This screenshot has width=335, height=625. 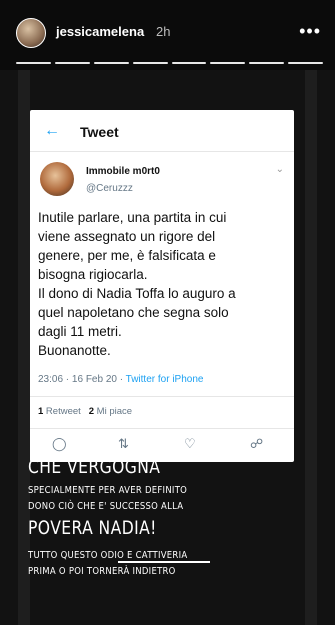 What do you see at coordinates (74, 350) in the screenshot?
I see `tweet-text-line: Buonanotte.` at bounding box center [74, 350].